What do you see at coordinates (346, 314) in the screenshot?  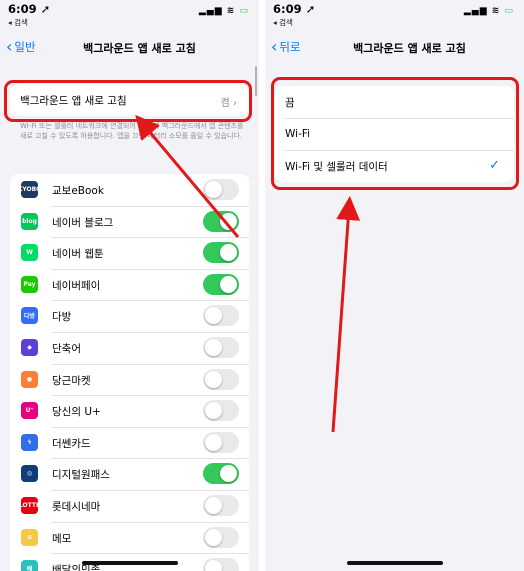 I see `arrow-to-options` at bounding box center [346, 314].